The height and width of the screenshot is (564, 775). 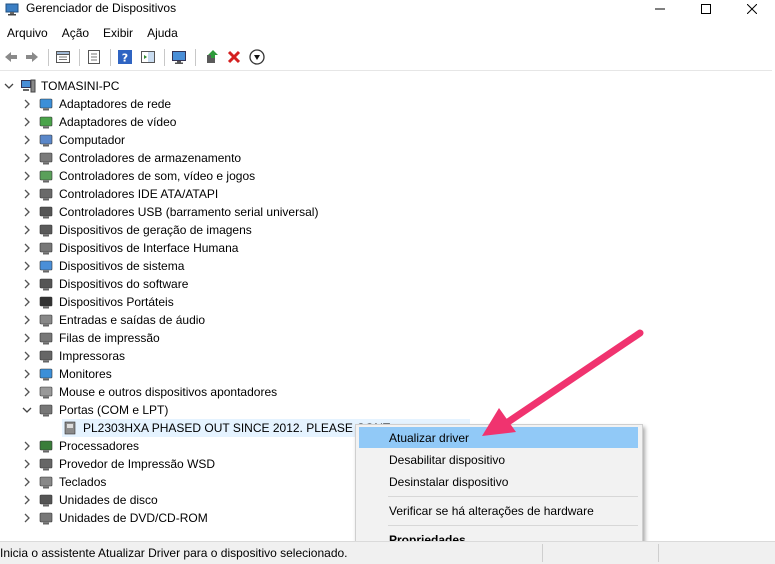 I want to click on category-label: Unidades de disco, so click(x=108, y=500).